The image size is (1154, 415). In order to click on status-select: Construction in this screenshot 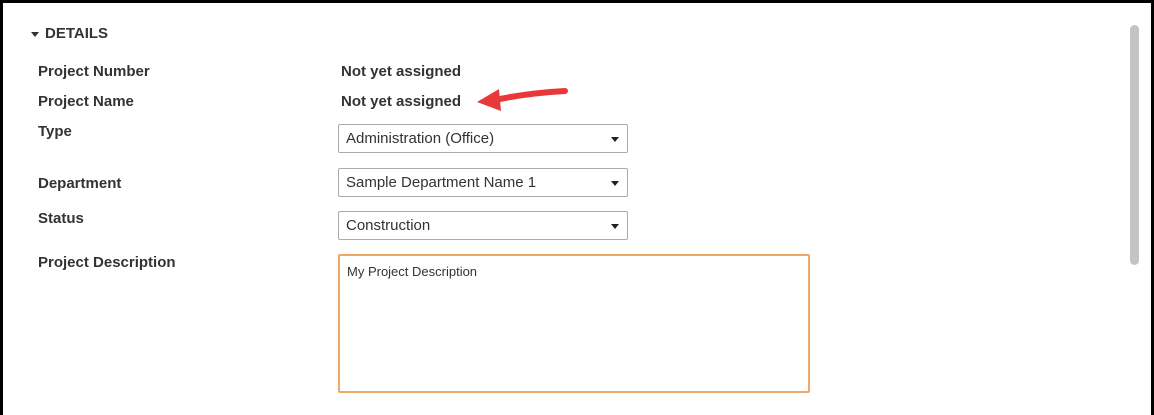, I will do `click(483, 225)`.